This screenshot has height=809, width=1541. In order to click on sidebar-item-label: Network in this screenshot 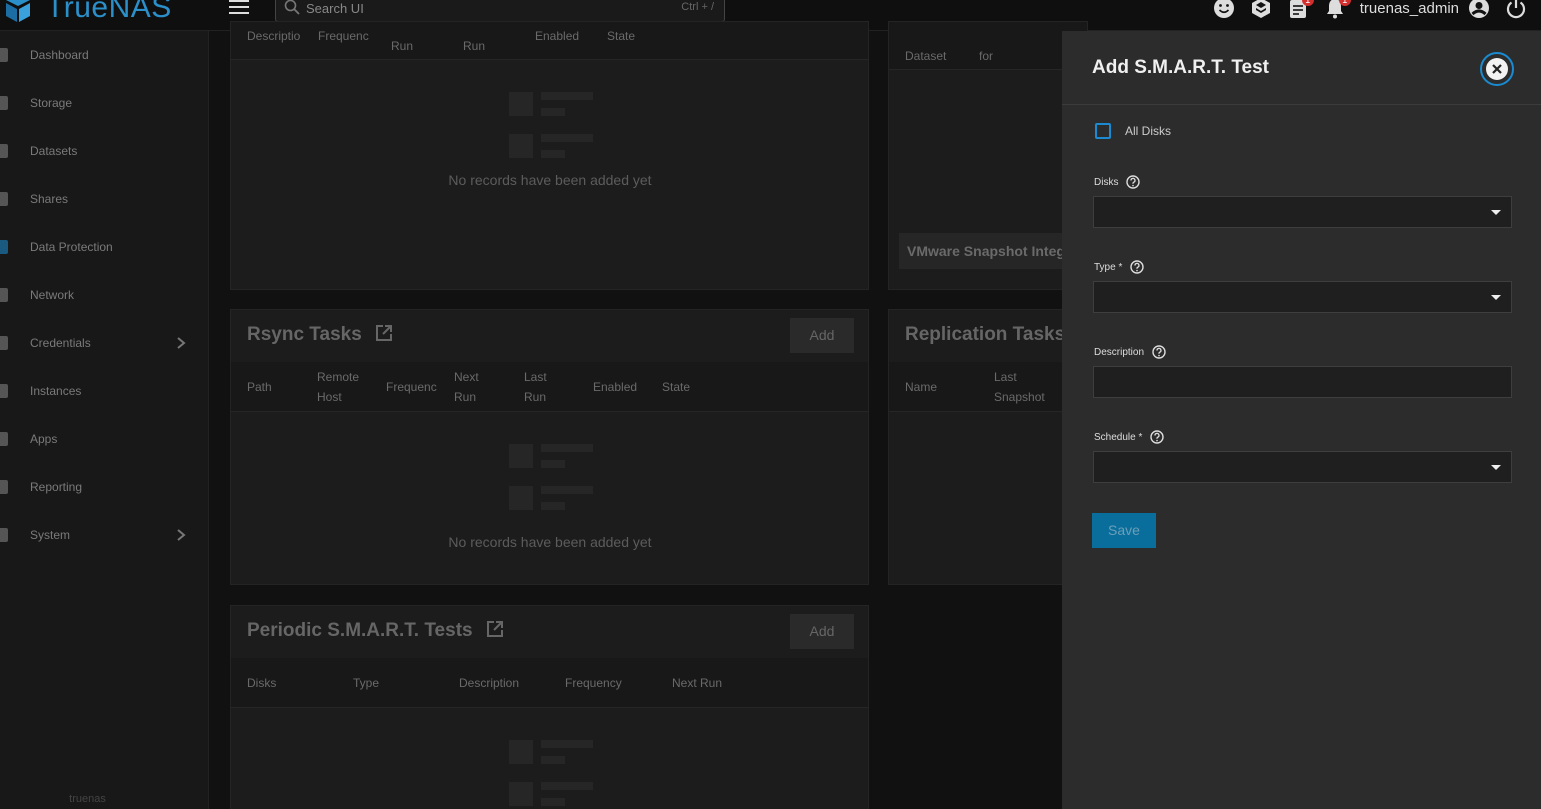, I will do `click(52, 295)`.